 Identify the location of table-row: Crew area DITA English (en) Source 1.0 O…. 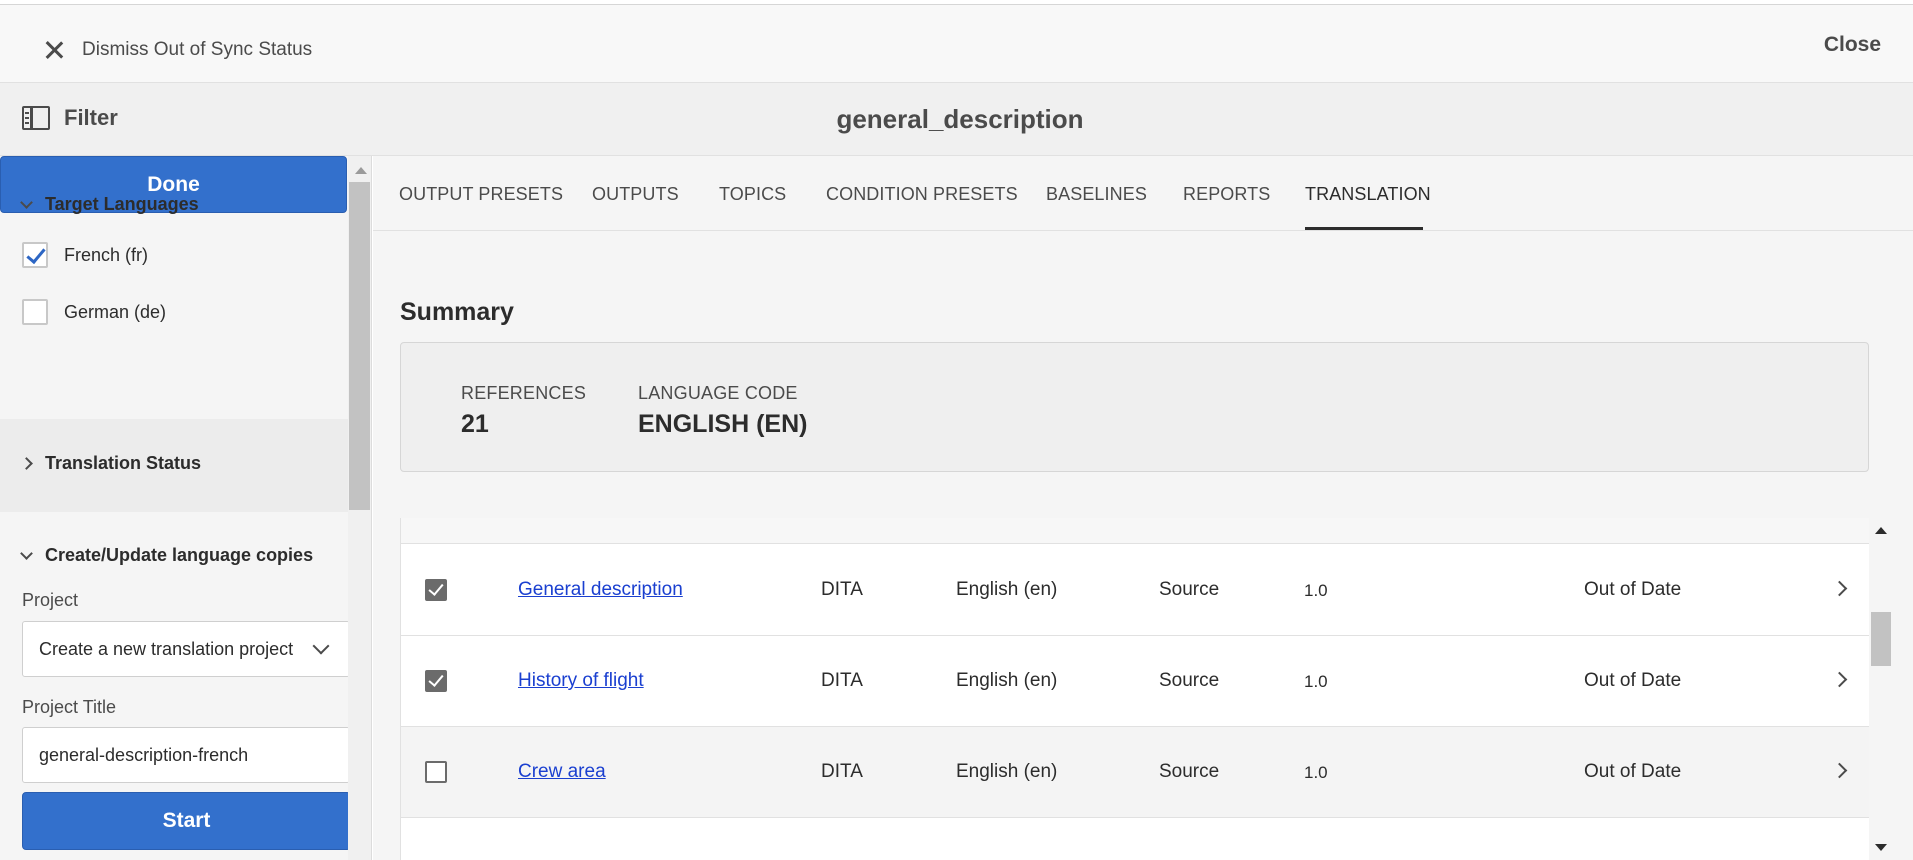
(1135, 772).